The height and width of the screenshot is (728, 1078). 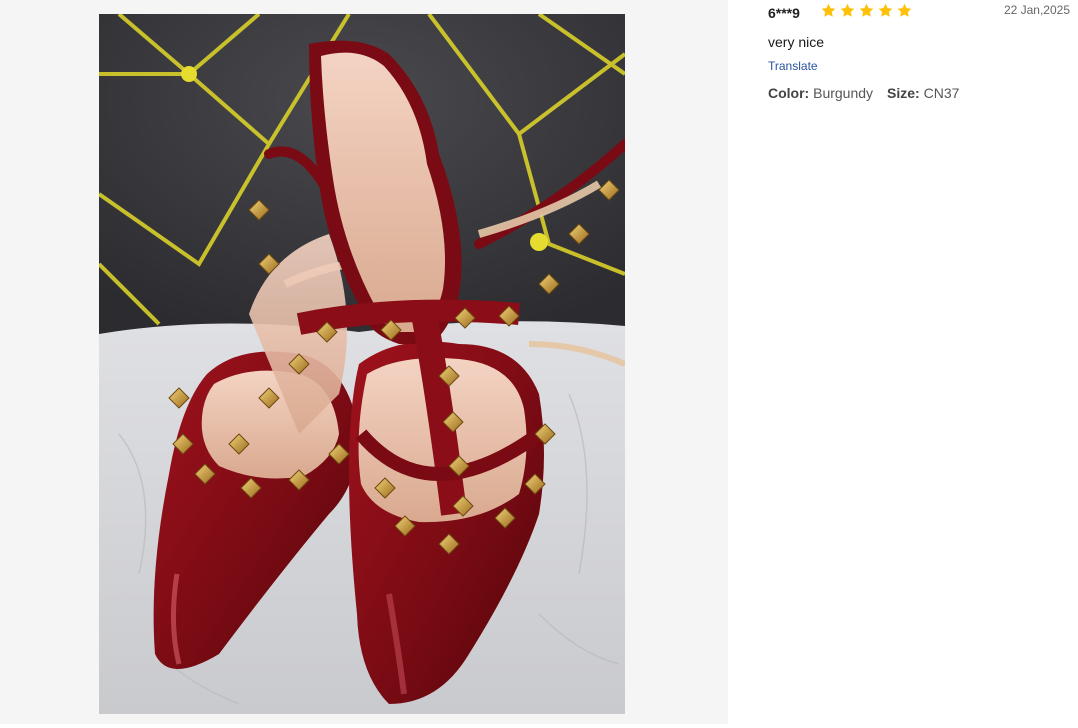 I want to click on color-label: Color:, so click(x=791, y=93).